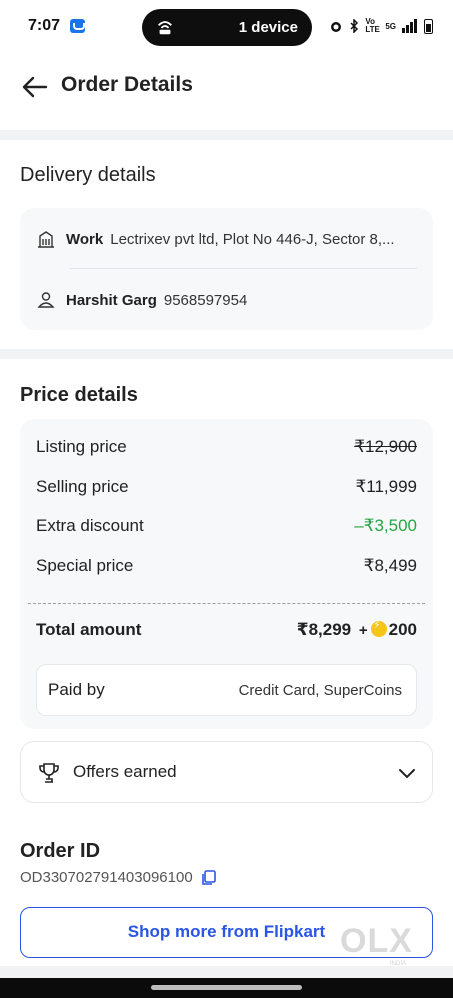 This screenshot has width=453, height=998. Describe the element at coordinates (165, 28) in the screenshot. I see `hotspot-icon` at that location.